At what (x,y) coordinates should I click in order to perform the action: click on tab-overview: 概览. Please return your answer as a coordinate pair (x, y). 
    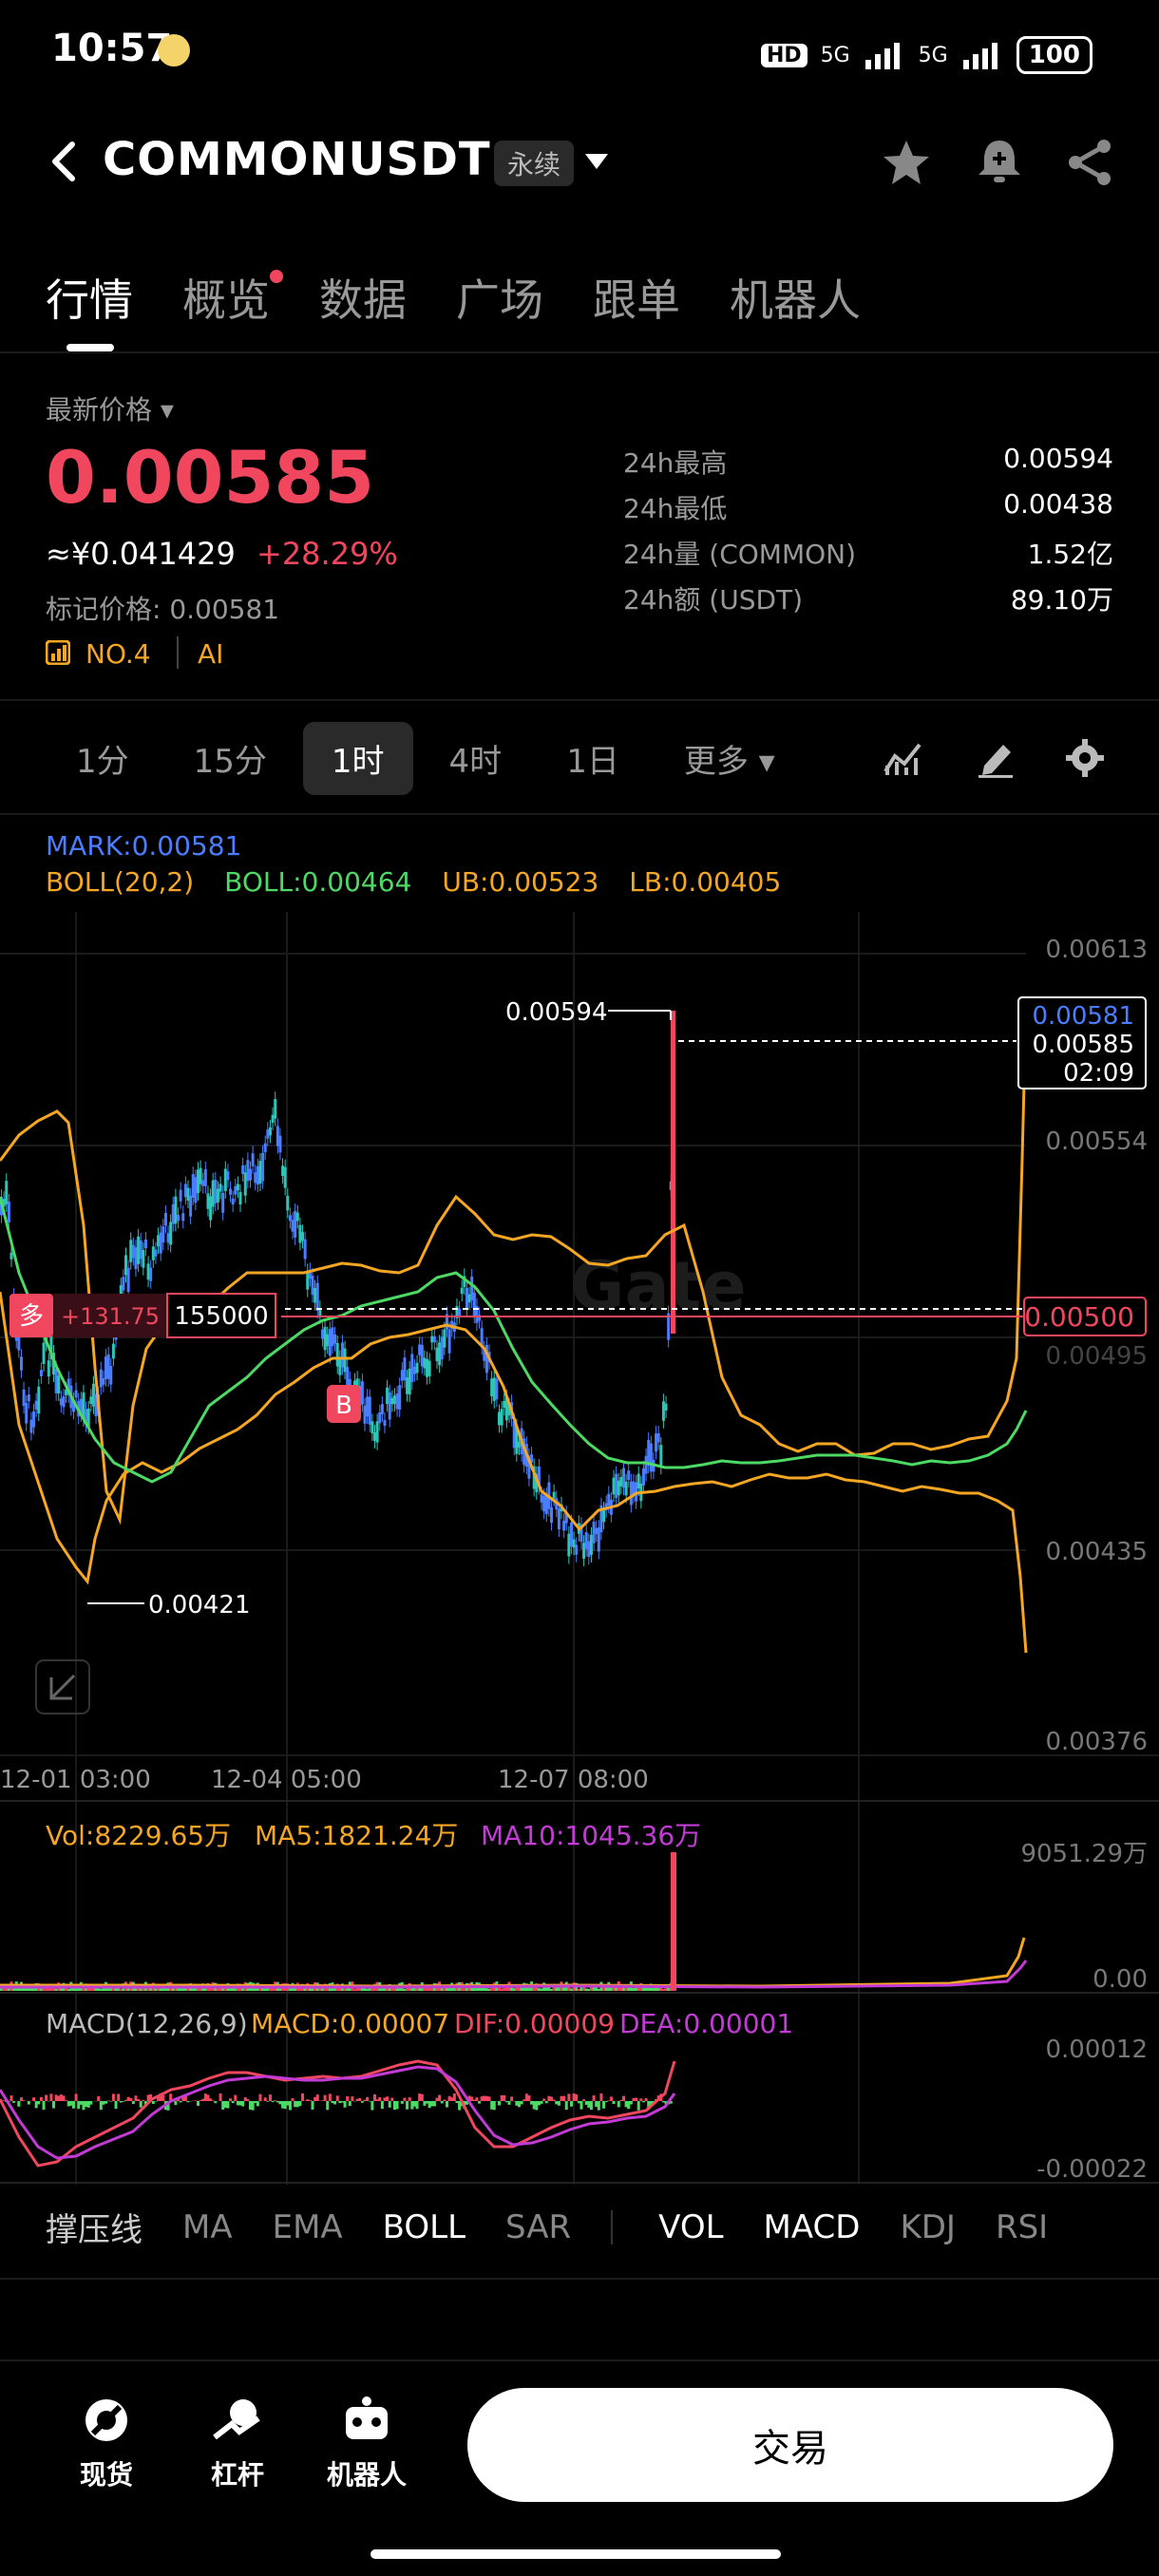
    Looking at the image, I should click on (232, 297).